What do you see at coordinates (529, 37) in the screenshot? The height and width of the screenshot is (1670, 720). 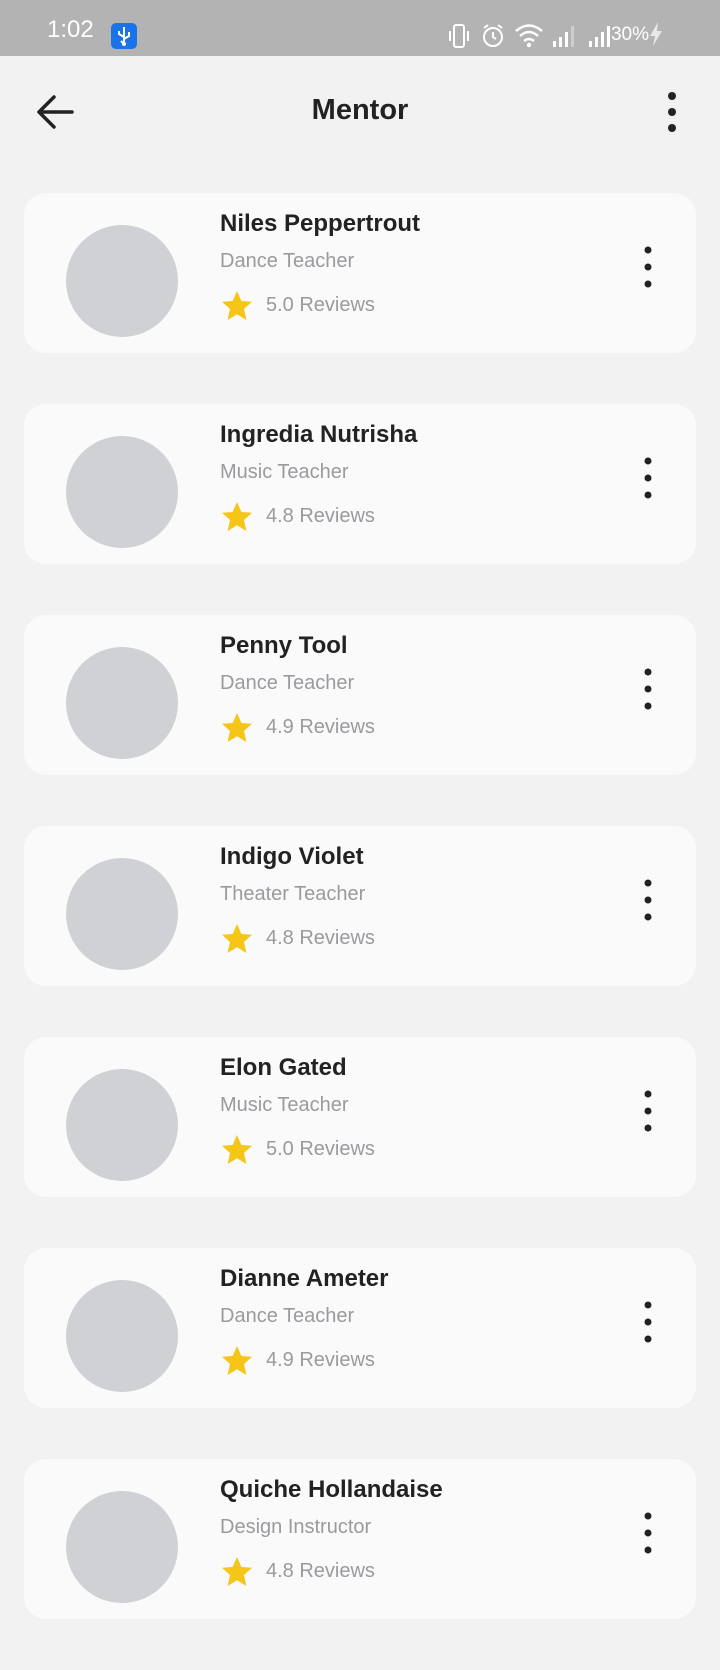 I see `wifi-icon` at bounding box center [529, 37].